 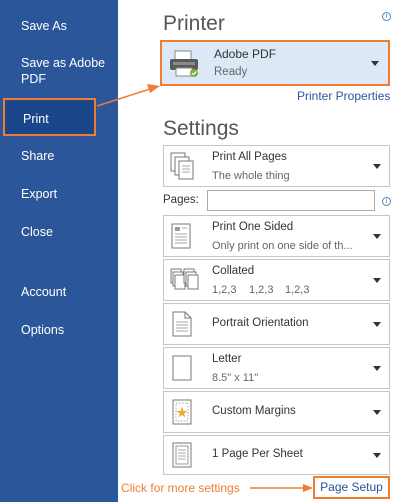 I want to click on pages-icon, so click(x=182, y=166).